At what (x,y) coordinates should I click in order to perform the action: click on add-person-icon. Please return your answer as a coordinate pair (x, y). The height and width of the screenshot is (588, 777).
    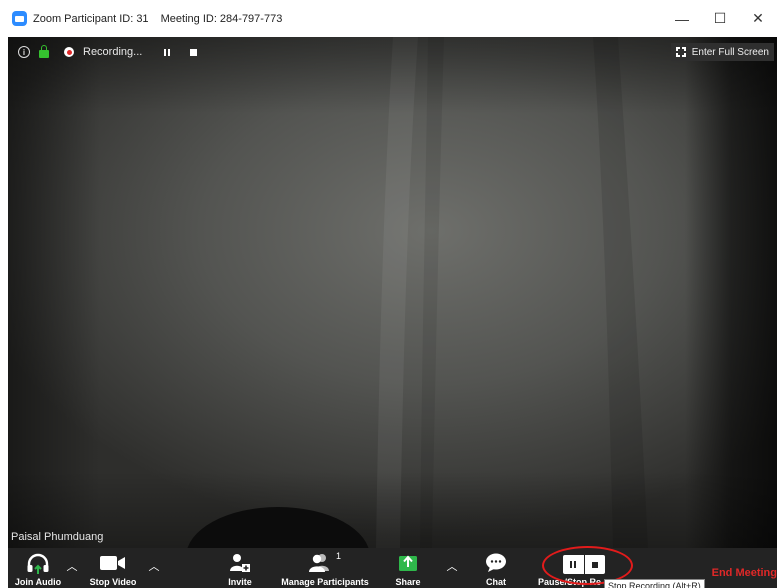
    Looking at the image, I should click on (240, 563).